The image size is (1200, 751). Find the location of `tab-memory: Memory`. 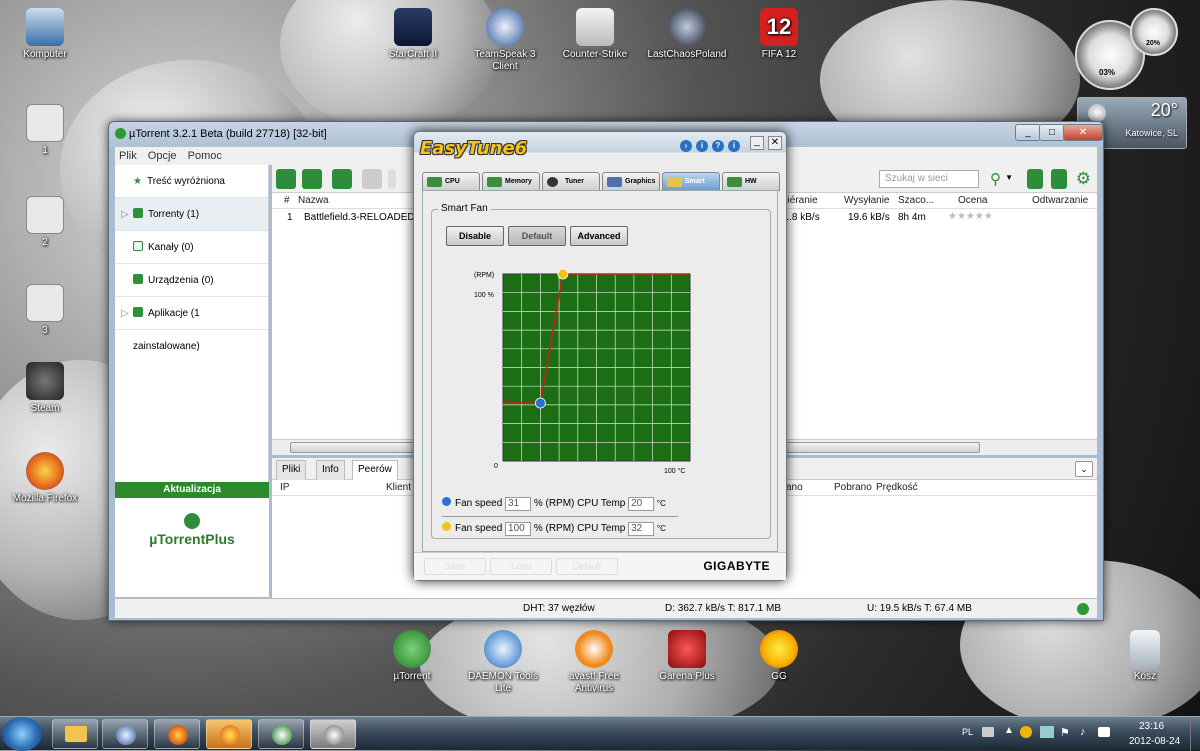

tab-memory: Memory is located at coordinates (511, 181).